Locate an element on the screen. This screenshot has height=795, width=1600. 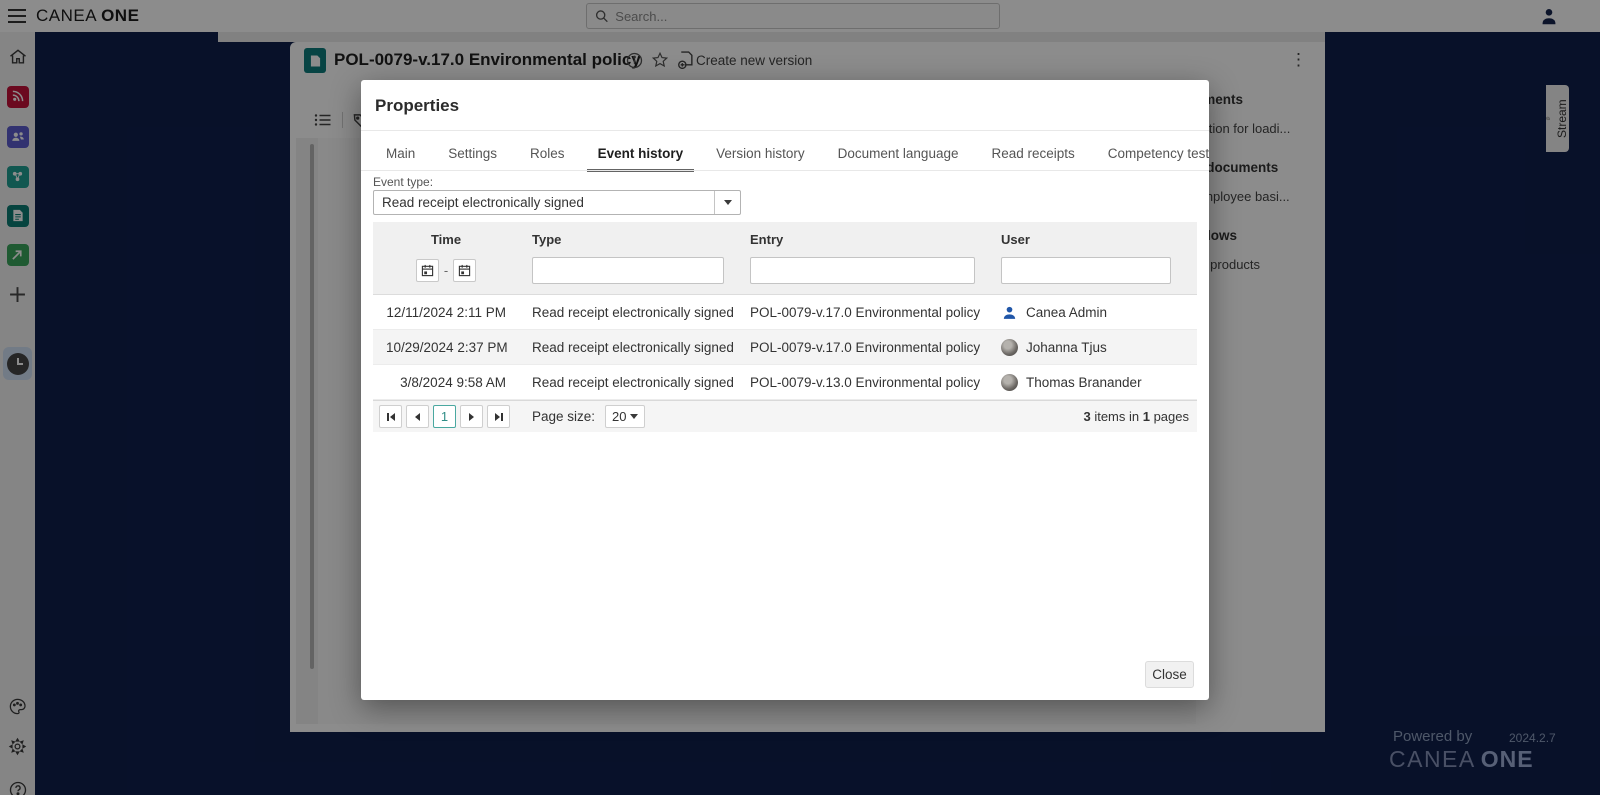
event-type-value: Read receipt electronically signed is located at coordinates (483, 202).